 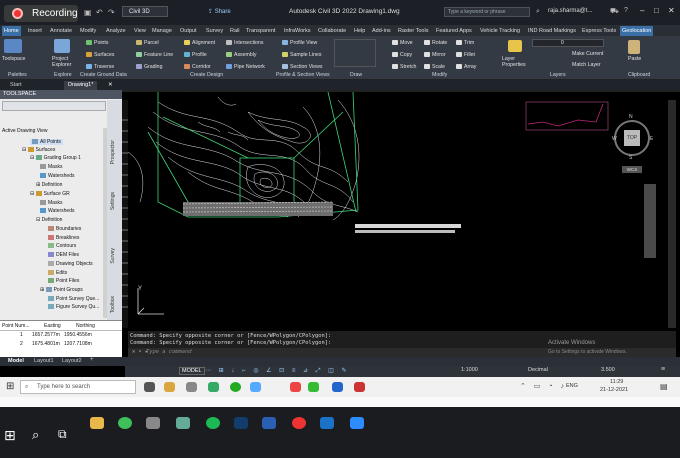 What do you see at coordinates (197, 67) in the screenshot?
I see `corridor-button: Corridor` at bounding box center [197, 67].